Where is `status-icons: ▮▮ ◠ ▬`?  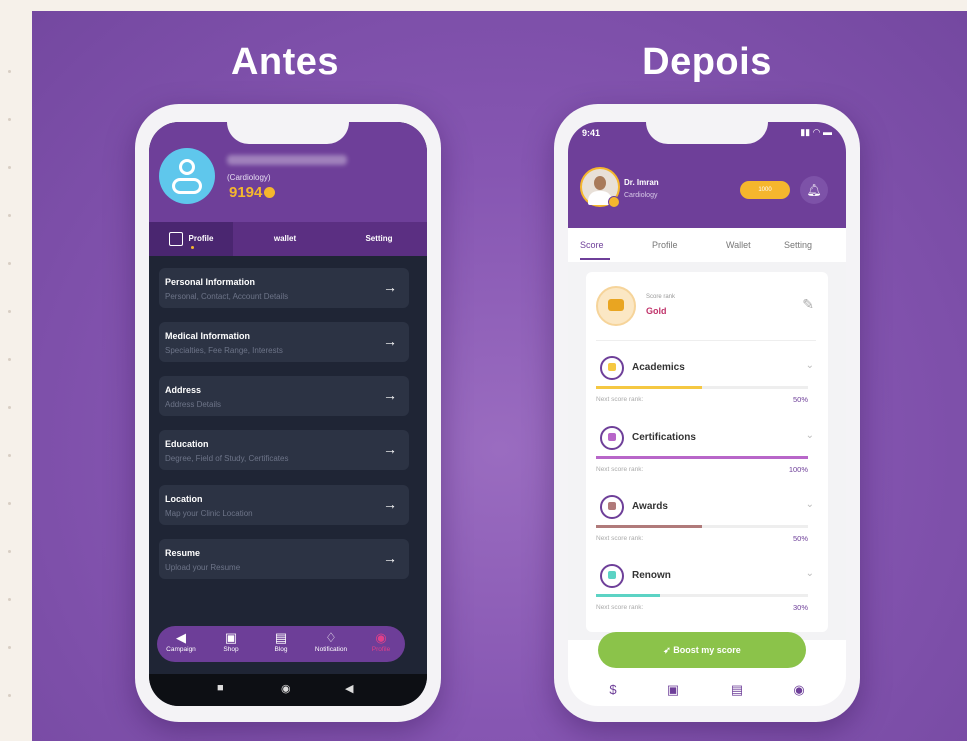
status-icons: ▮▮ ◠ ▬ is located at coordinates (816, 132).